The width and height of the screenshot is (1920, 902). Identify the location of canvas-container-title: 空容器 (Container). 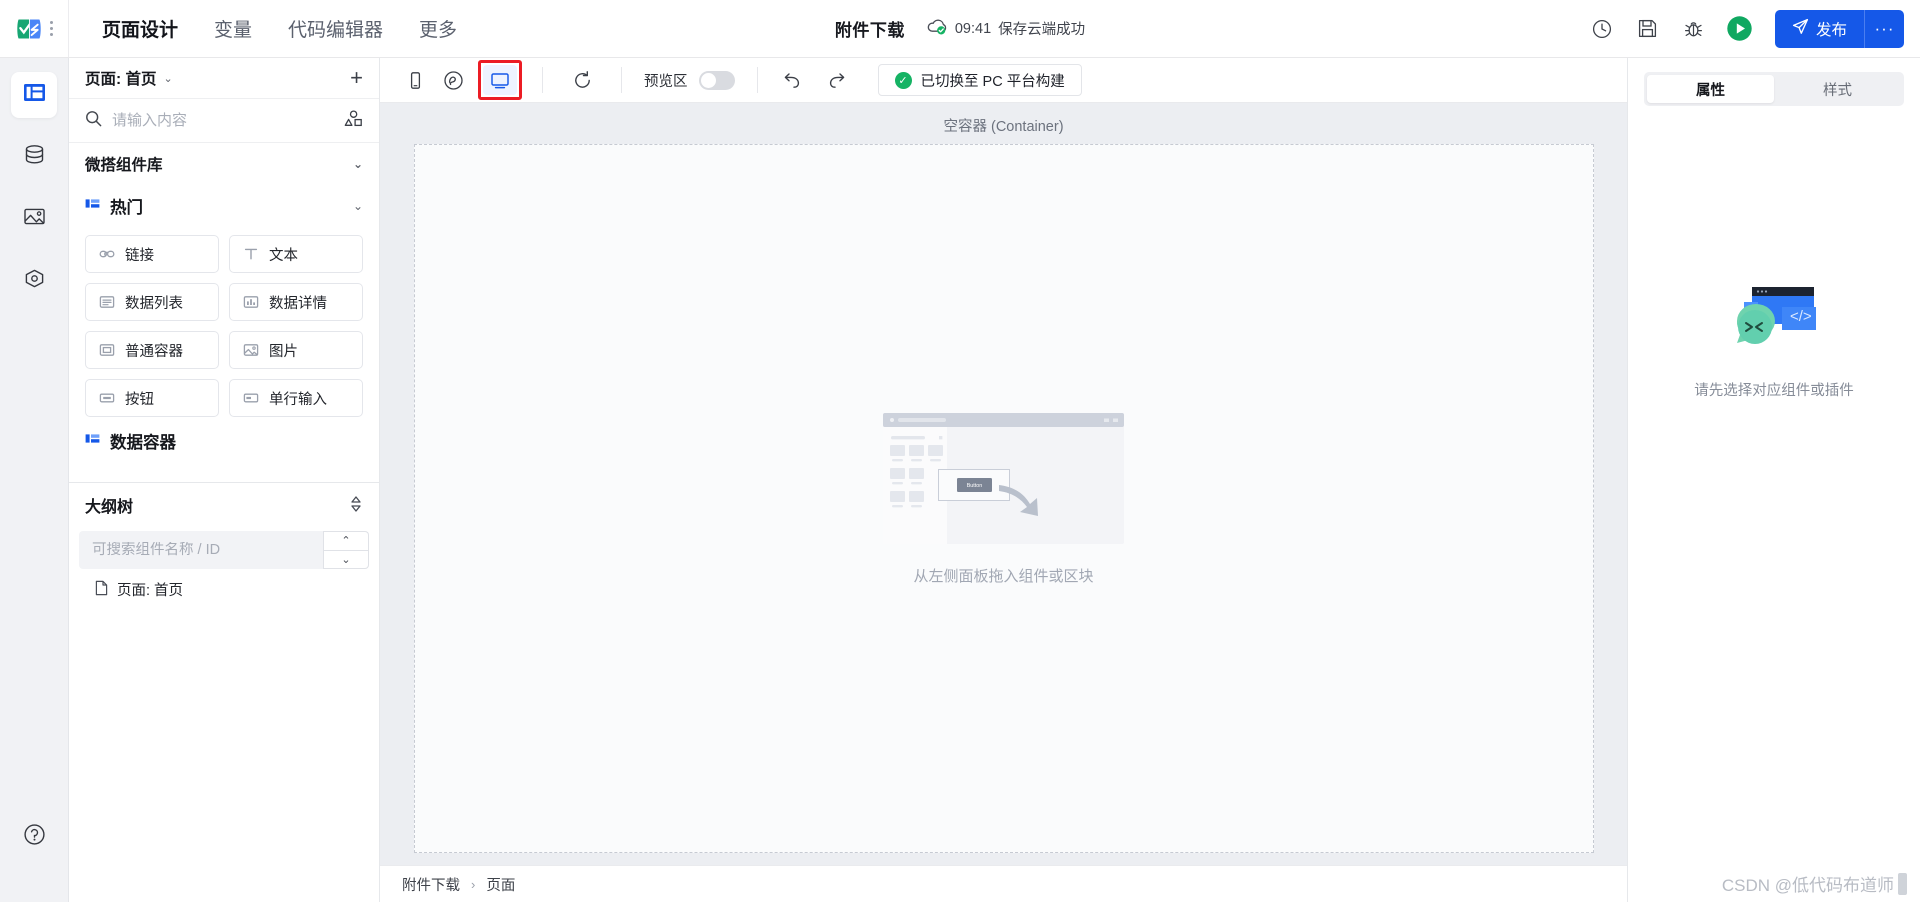
(1003, 127).